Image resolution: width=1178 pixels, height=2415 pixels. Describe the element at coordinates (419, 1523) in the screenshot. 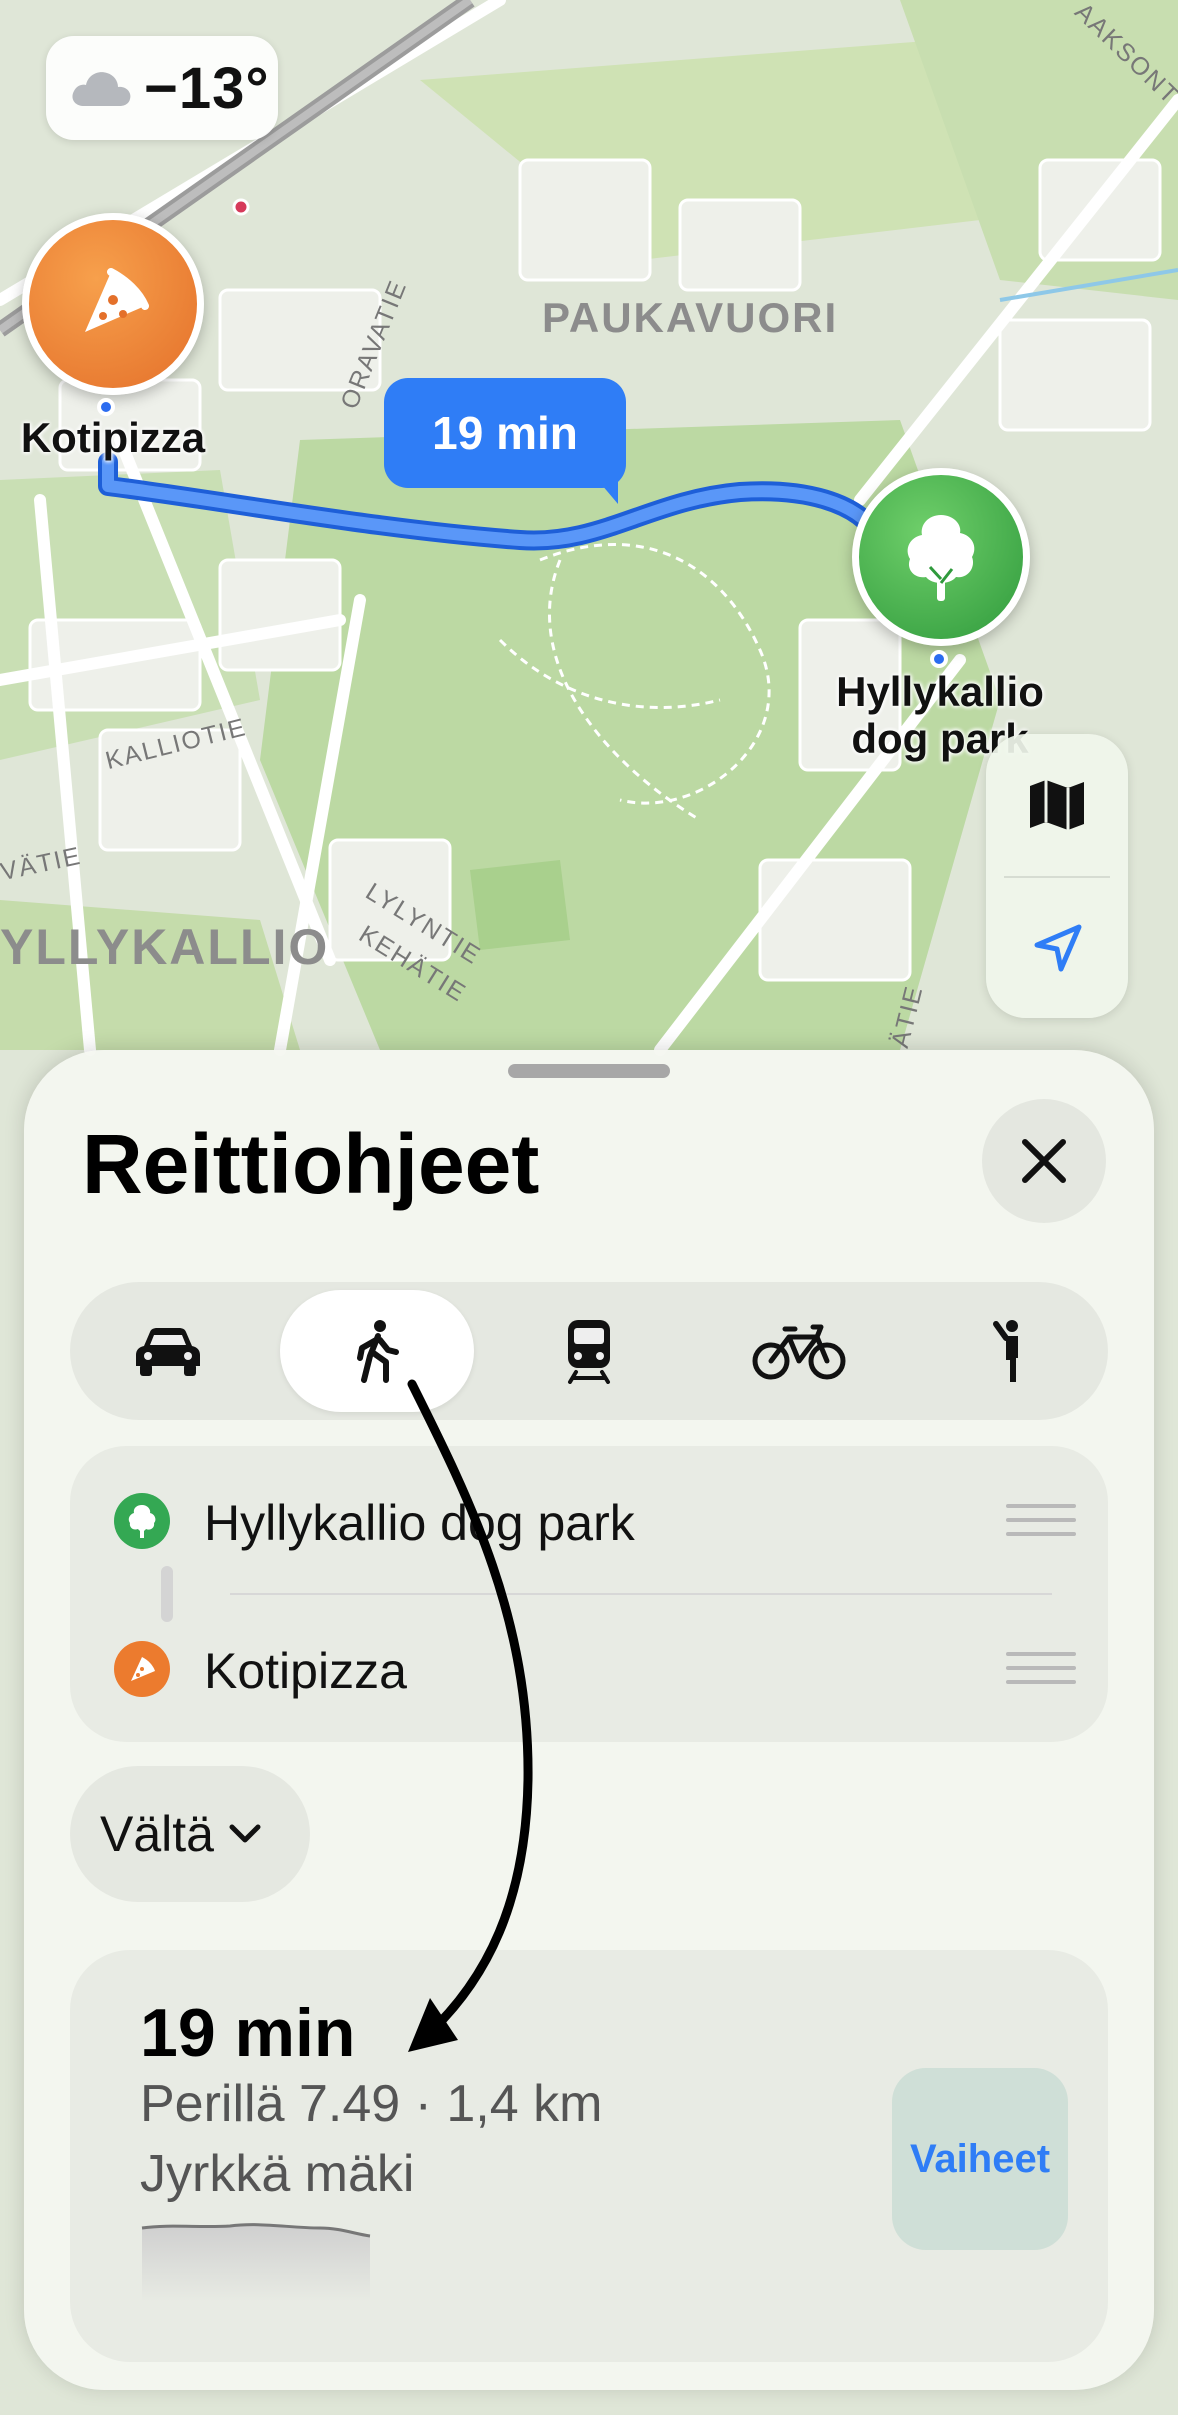

I see `stop-origin-name: Hyllykallio dog park` at that location.